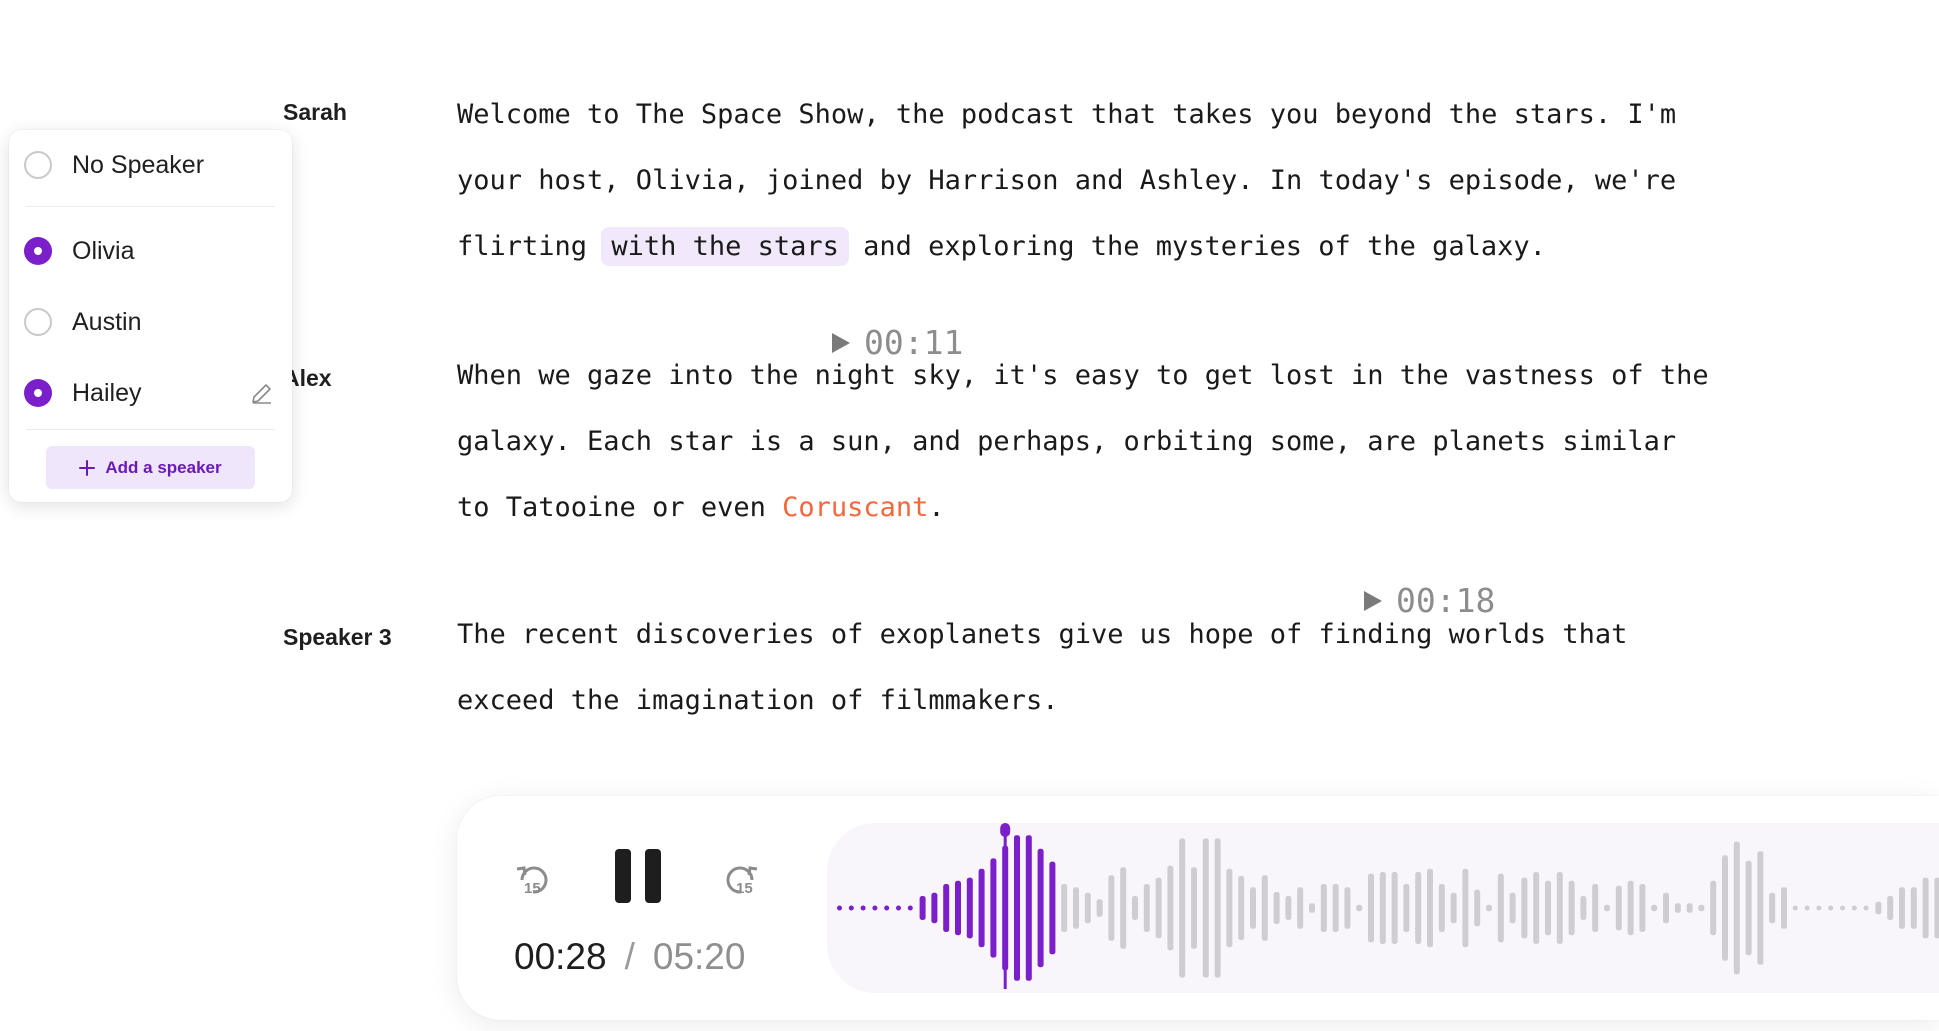 The image size is (1939, 1031). What do you see at coordinates (1122, 701) in the screenshot?
I see `transcript-line: exceed the imagination of filmmakers.` at bounding box center [1122, 701].